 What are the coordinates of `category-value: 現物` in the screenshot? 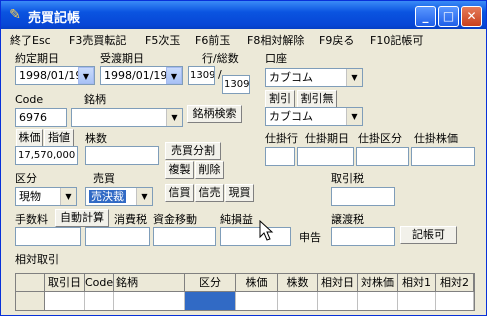 It's located at (30, 196).